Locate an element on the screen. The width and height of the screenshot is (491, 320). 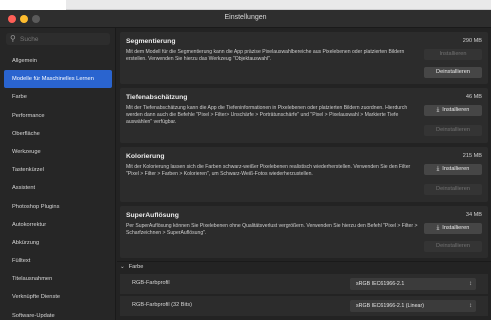
sidebar-item-assistent: Assistent is located at coordinates (58, 188).